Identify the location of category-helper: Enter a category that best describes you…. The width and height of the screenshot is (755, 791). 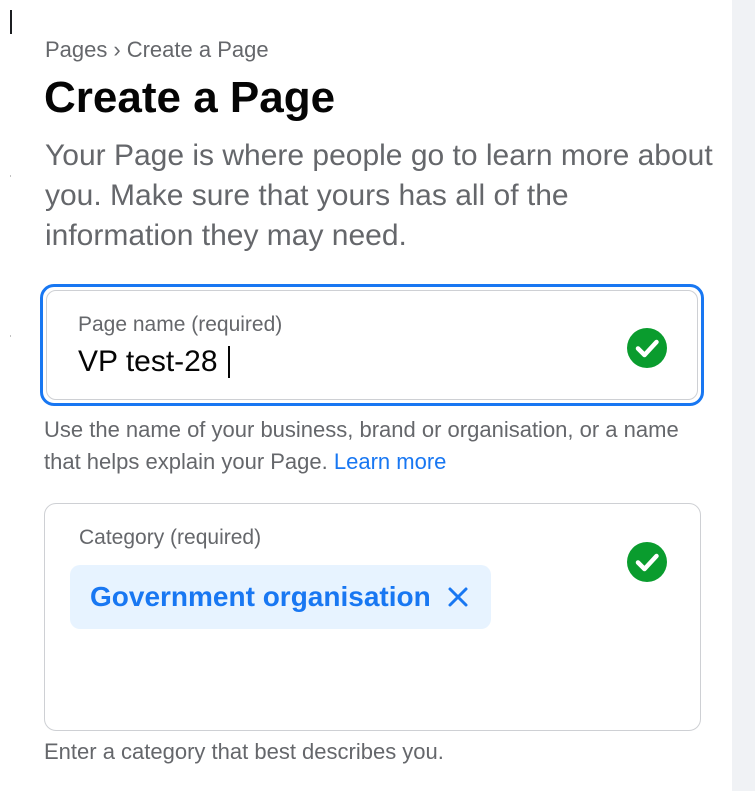
(244, 751).